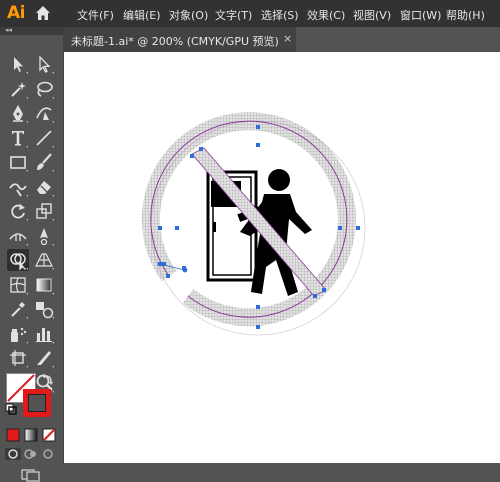  I want to click on document-tab-bar: 未标题-1.ai* @ 200% (CMYK/GPU 预览) ×, so click(281, 39).